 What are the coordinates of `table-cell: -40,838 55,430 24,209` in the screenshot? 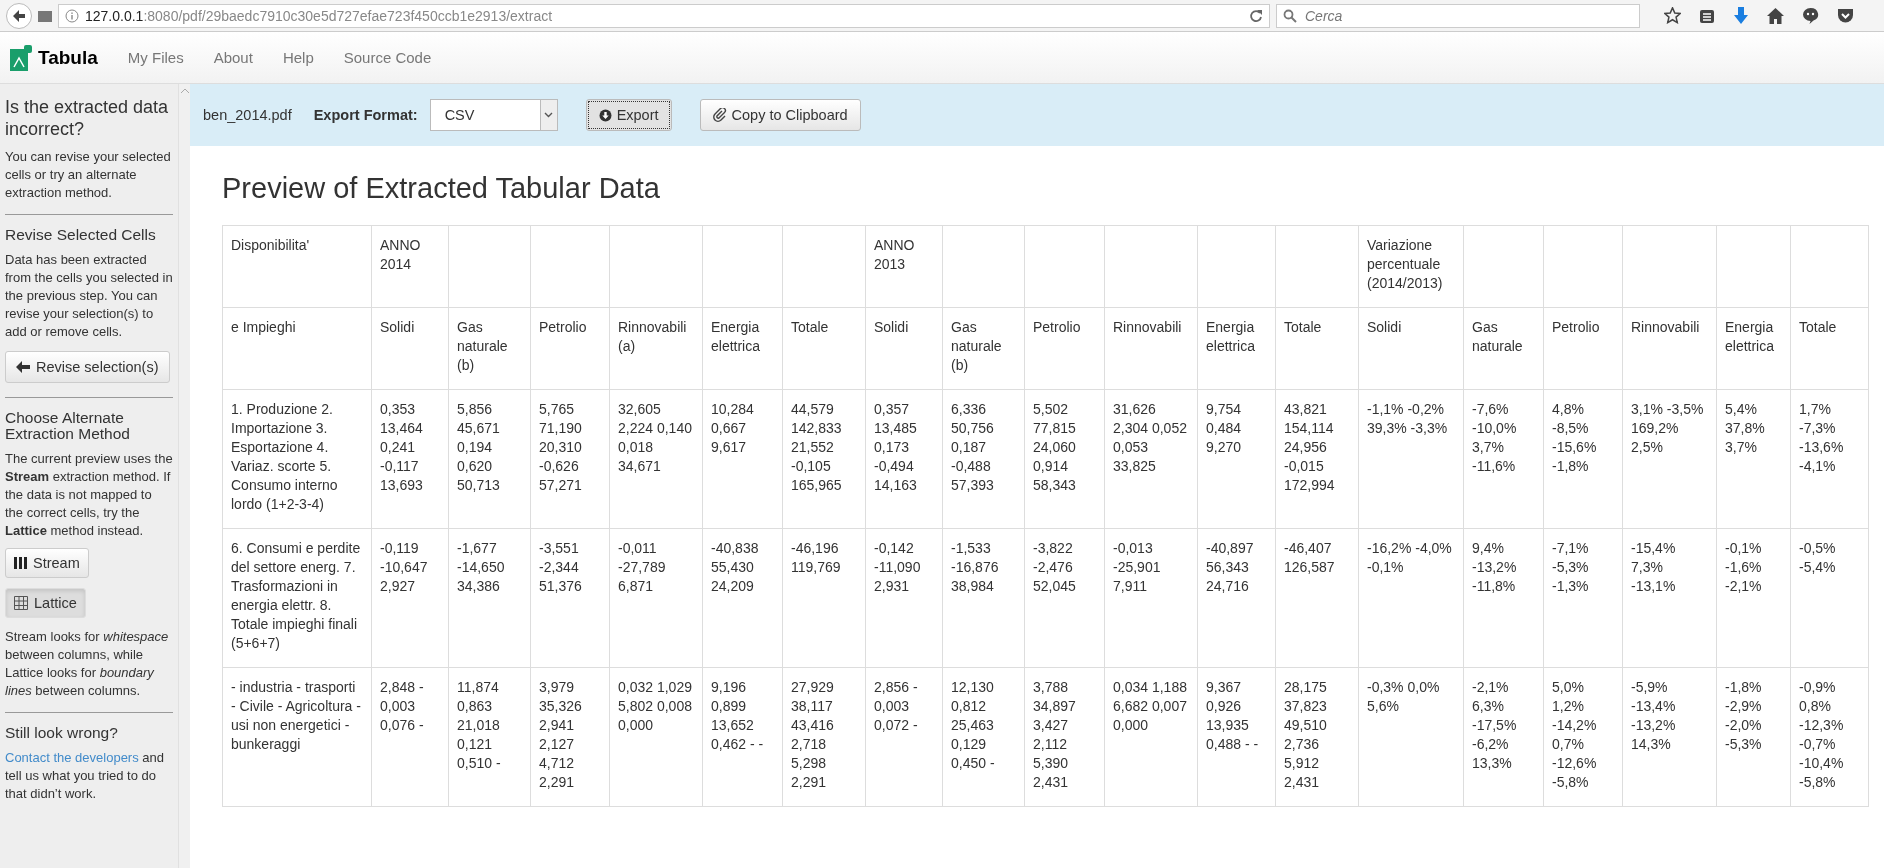 It's located at (735, 567).